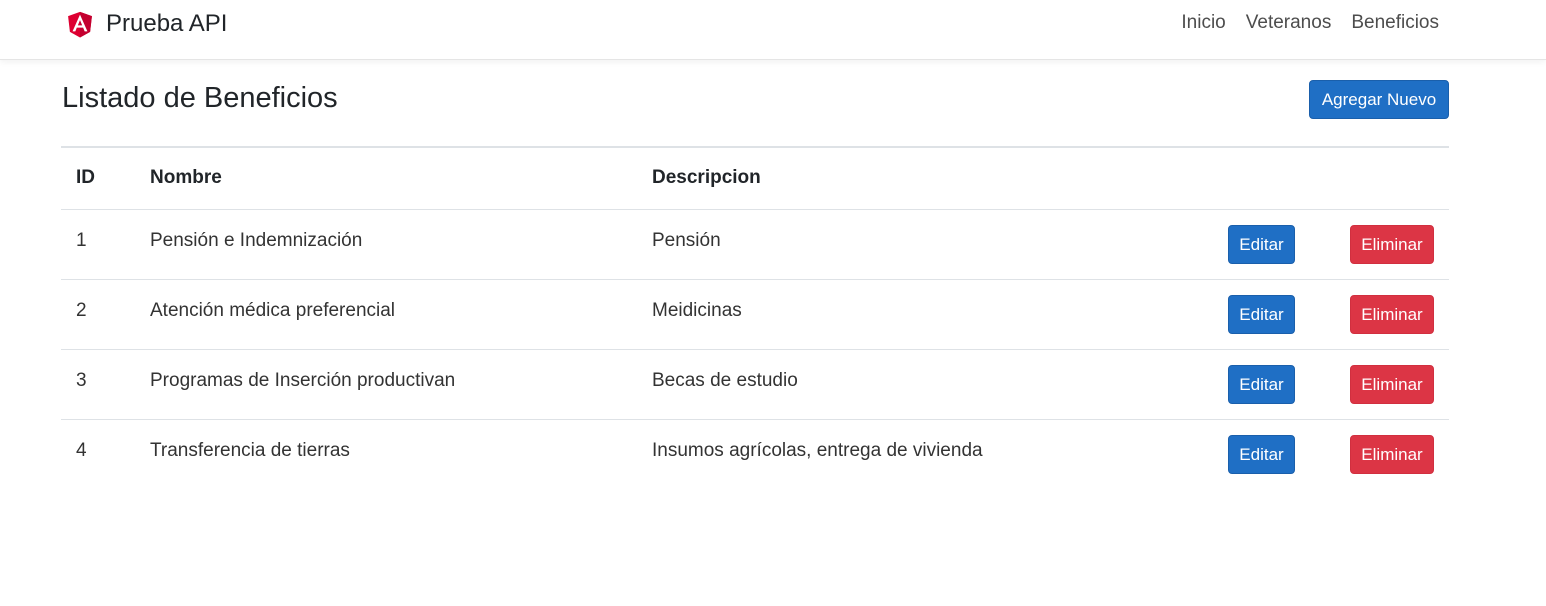 This screenshot has width=1546, height=606. What do you see at coordinates (1289, 23) in the screenshot?
I see `nav-link-veteranos: Veteranos` at bounding box center [1289, 23].